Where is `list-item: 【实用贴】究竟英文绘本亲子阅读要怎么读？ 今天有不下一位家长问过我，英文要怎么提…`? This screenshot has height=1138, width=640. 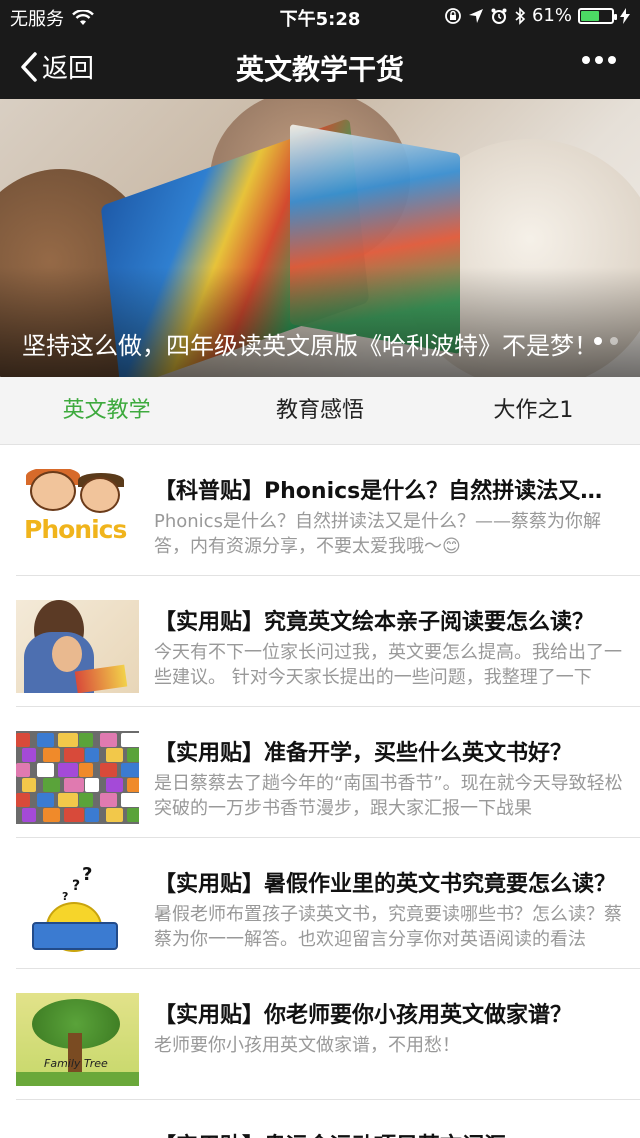 list-item: 【实用贴】究竟英文绘本亲子阅读要怎么读？ 今天有不下一位家长问过我，英文要怎么提… is located at coordinates (328, 641).